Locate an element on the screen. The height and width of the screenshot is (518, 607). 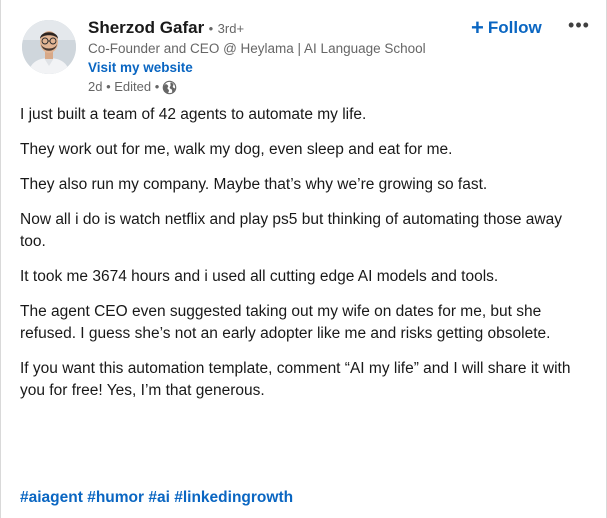
globe-icon is located at coordinates (169, 87).